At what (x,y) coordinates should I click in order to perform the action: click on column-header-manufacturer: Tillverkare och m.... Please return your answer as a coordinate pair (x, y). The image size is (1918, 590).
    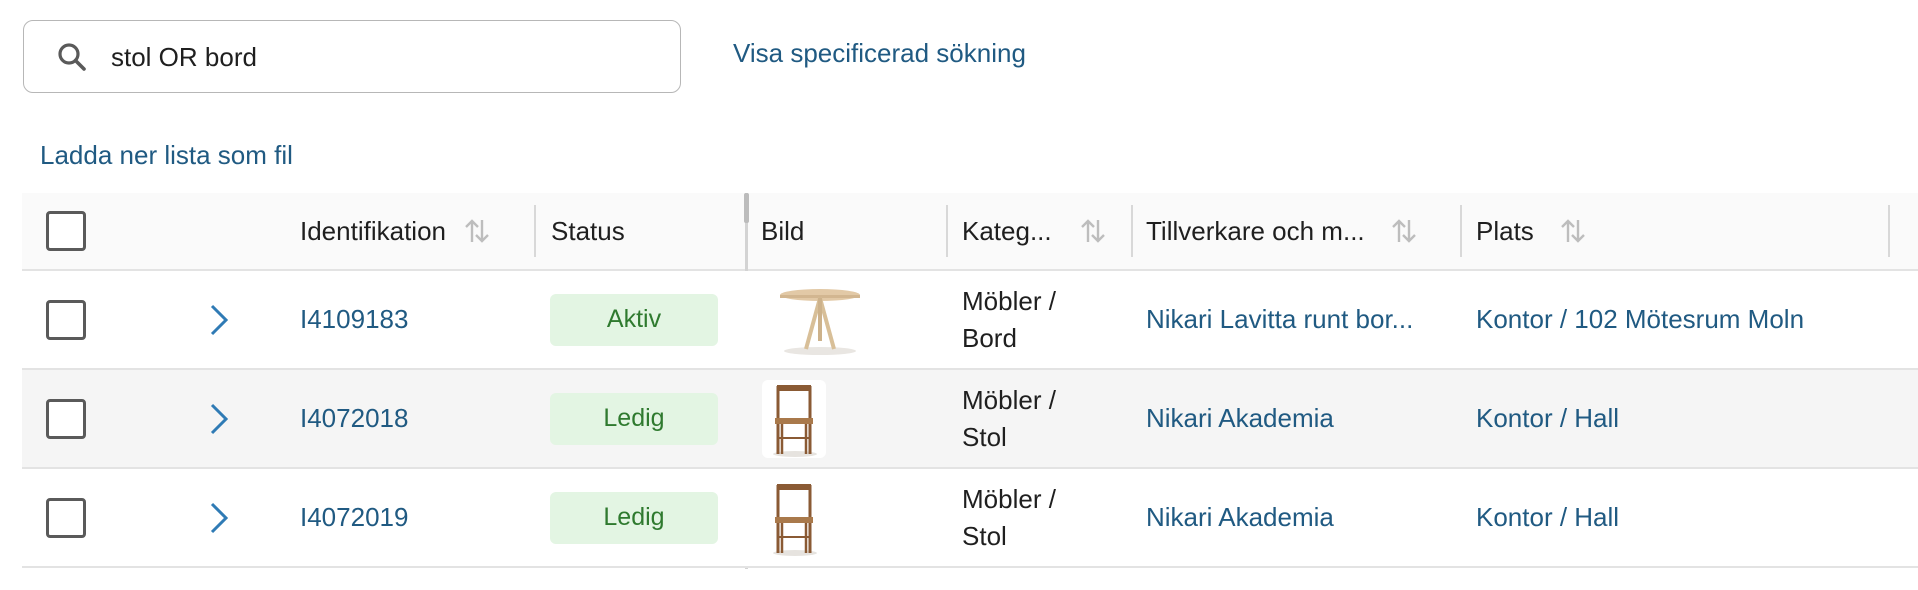
    Looking at the image, I should click on (1282, 231).